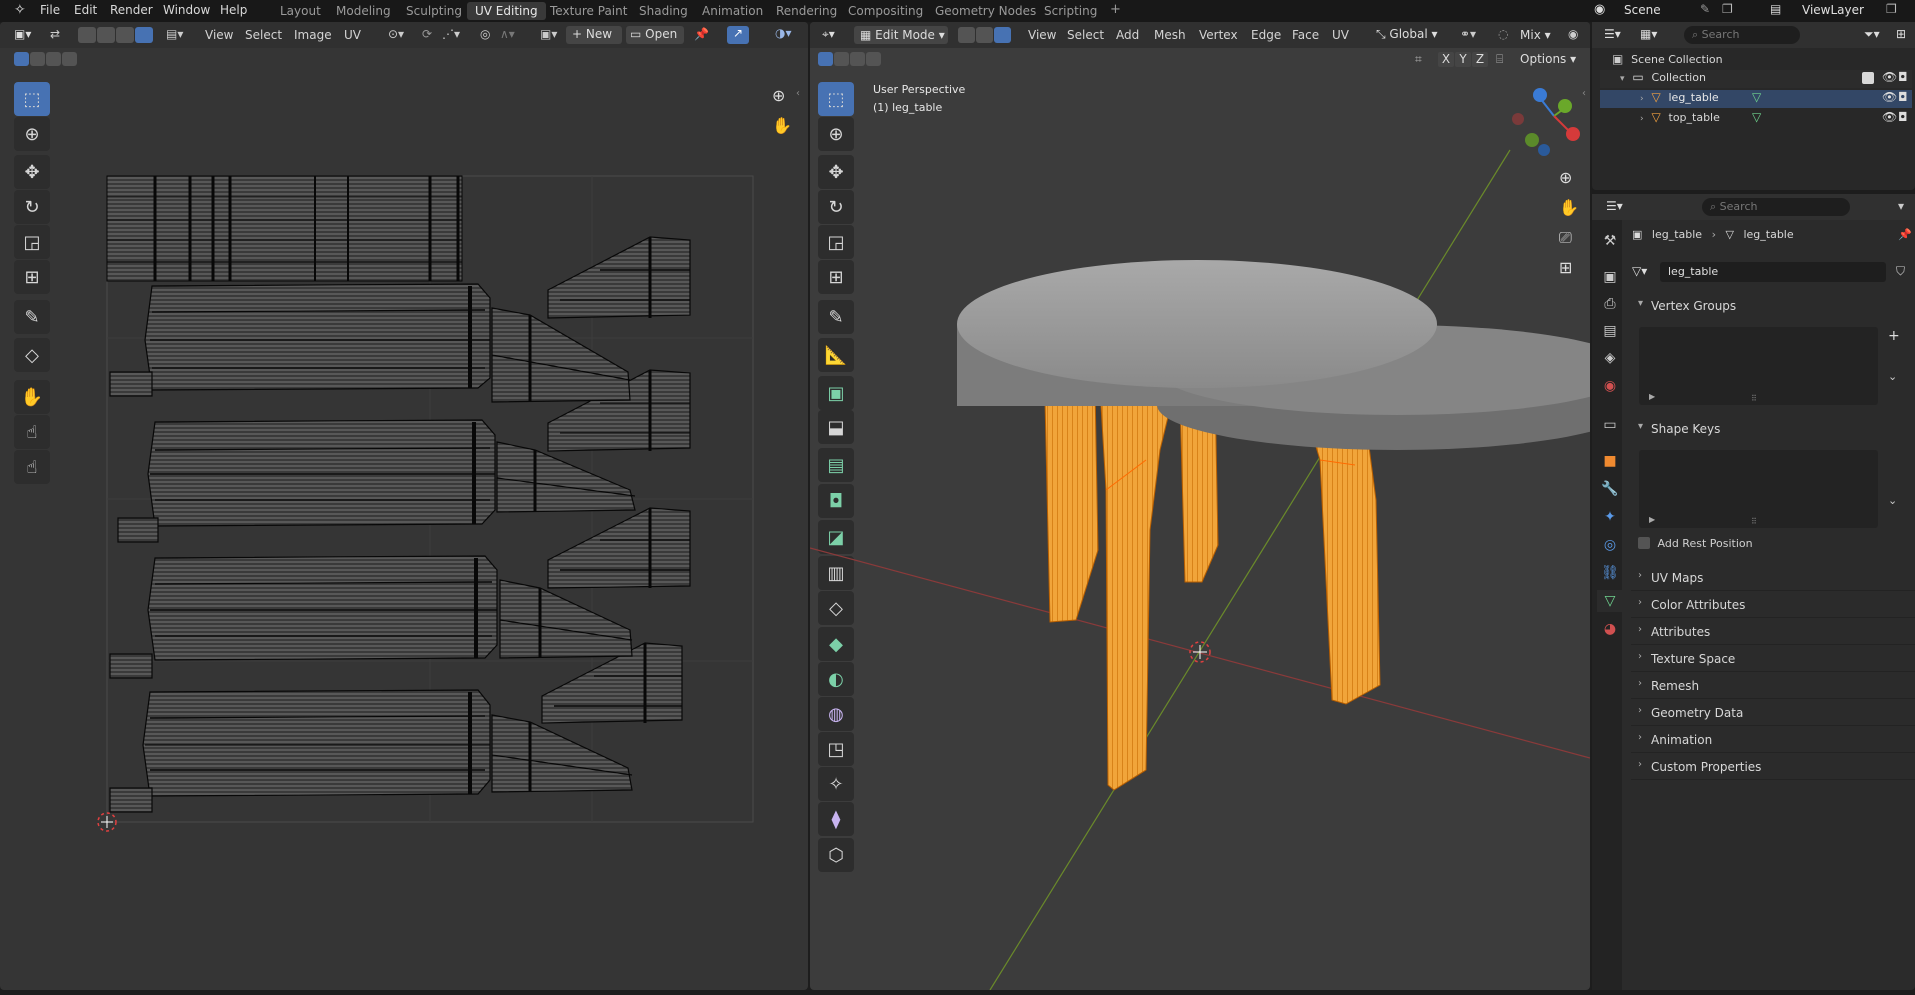 The width and height of the screenshot is (1915, 995). Describe the element at coordinates (125, 35) in the screenshot. I see `face-select-icon` at that location.